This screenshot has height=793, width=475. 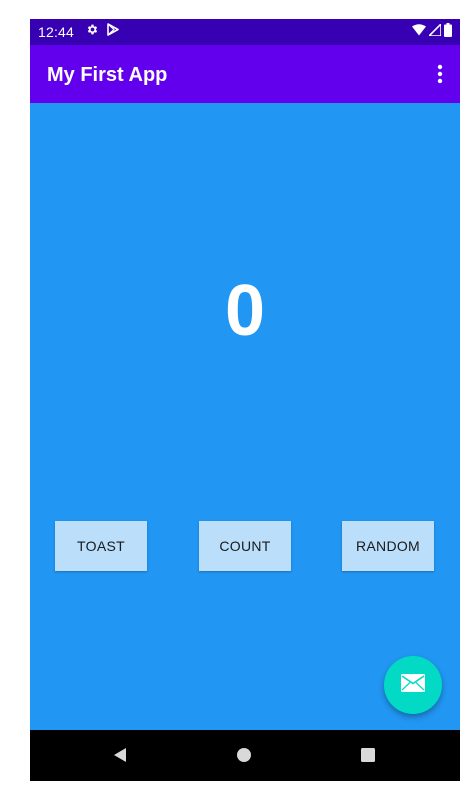 I want to click on battery-icon, so click(x=448, y=32).